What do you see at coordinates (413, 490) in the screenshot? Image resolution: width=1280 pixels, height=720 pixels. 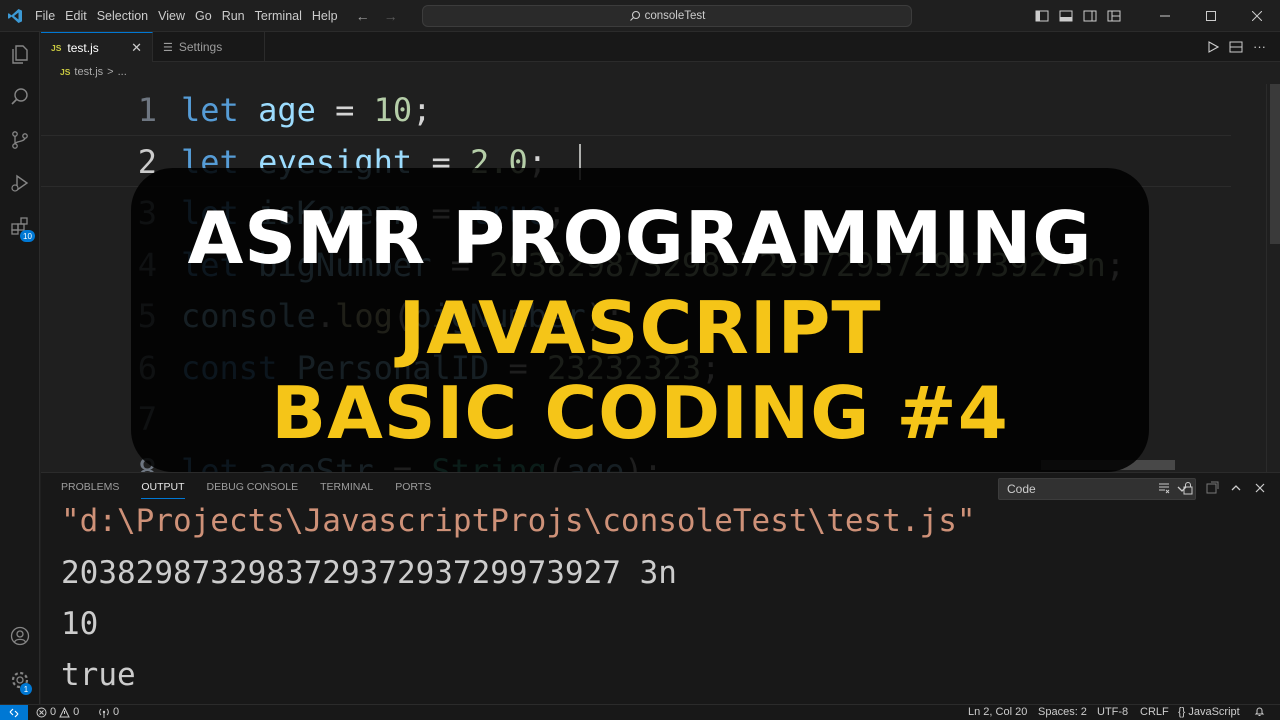 I see `tab-ports: PORTS` at bounding box center [413, 490].